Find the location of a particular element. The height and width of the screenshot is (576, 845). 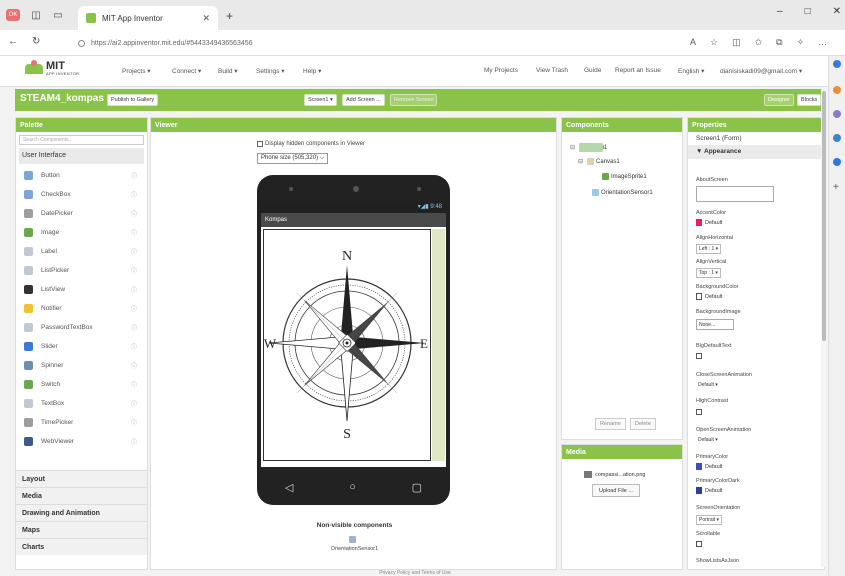

closescreenanimation-select: Default ▾ is located at coordinates (708, 385).